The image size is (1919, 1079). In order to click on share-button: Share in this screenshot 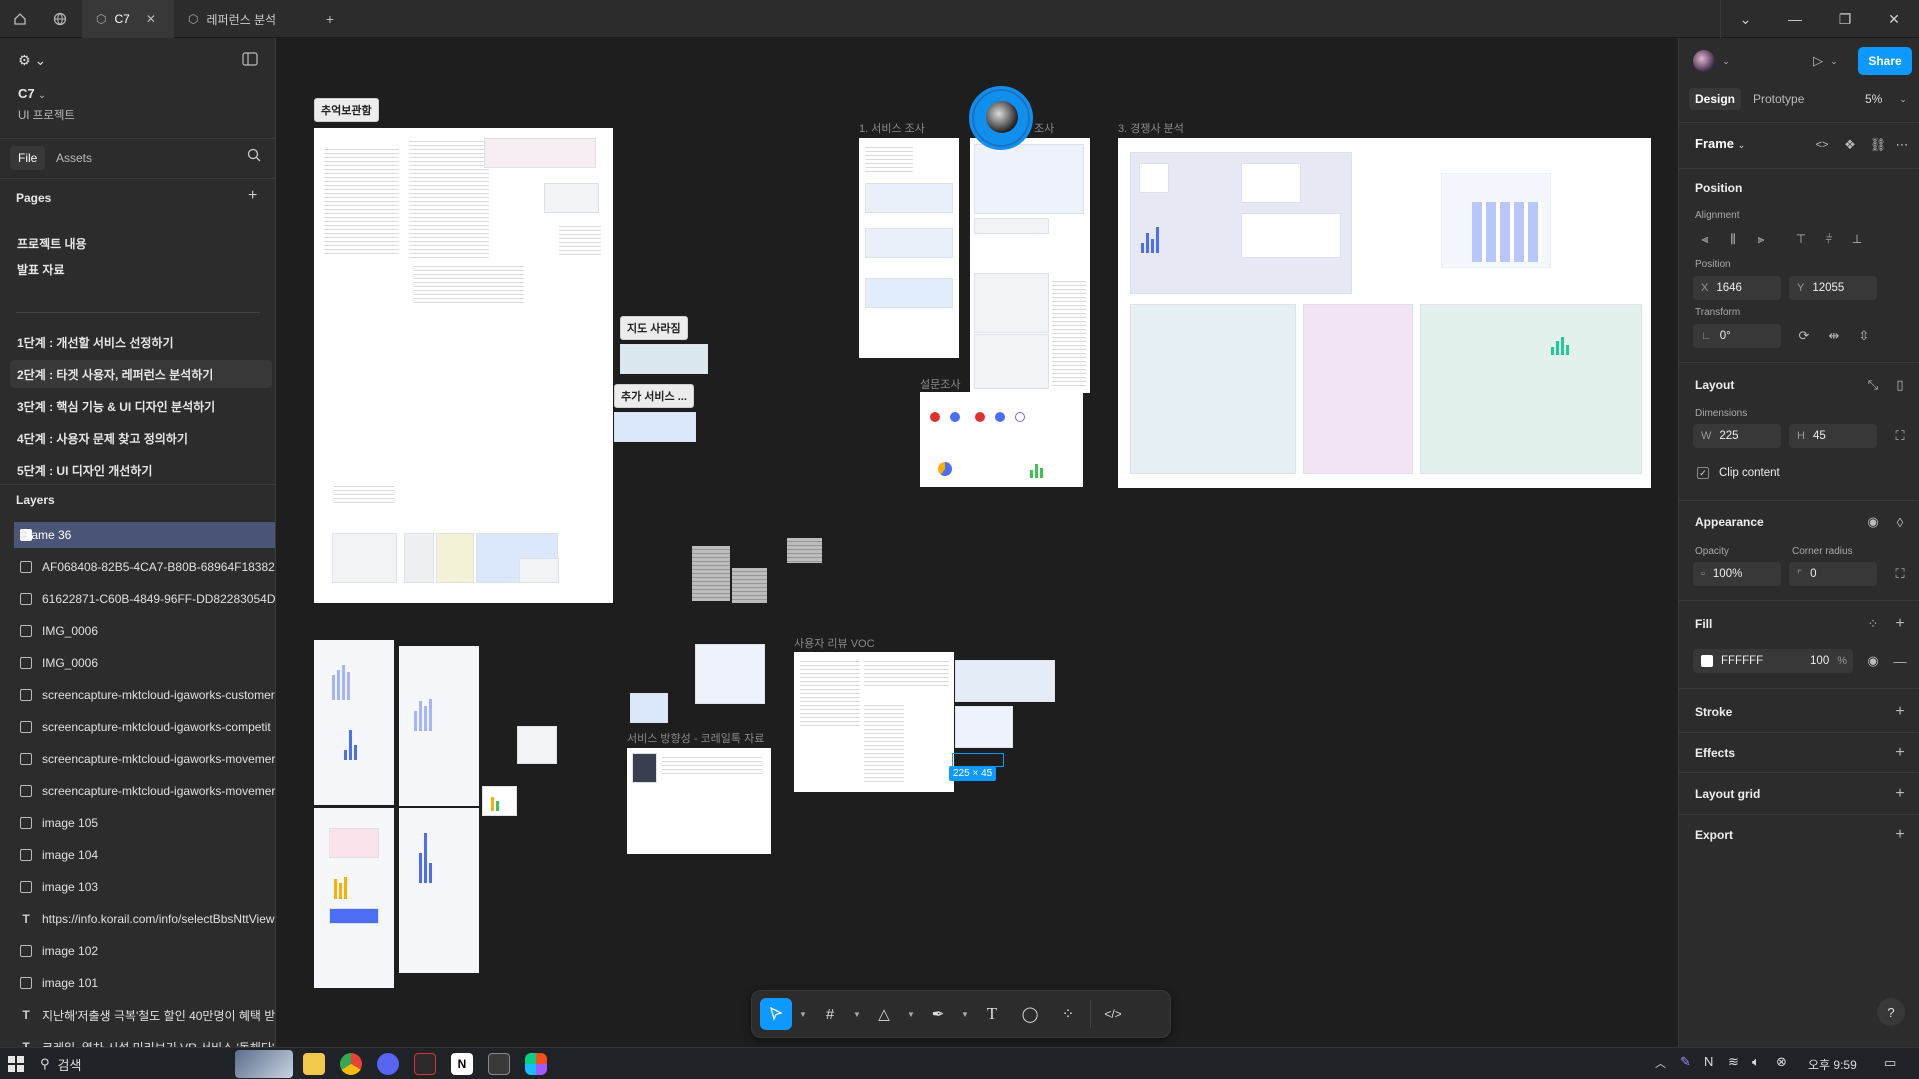, I will do `click(1885, 61)`.